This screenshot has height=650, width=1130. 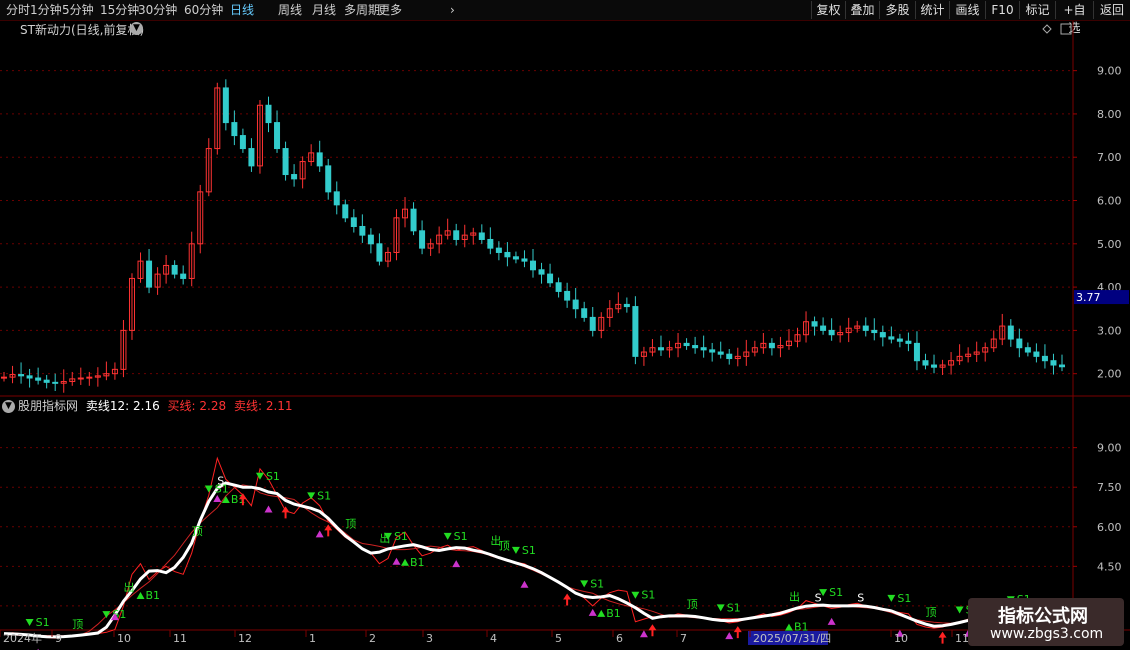 What do you see at coordinates (290, 10) in the screenshot?
I see `period-tab-7: 周线` at bounding box center [290, 10].